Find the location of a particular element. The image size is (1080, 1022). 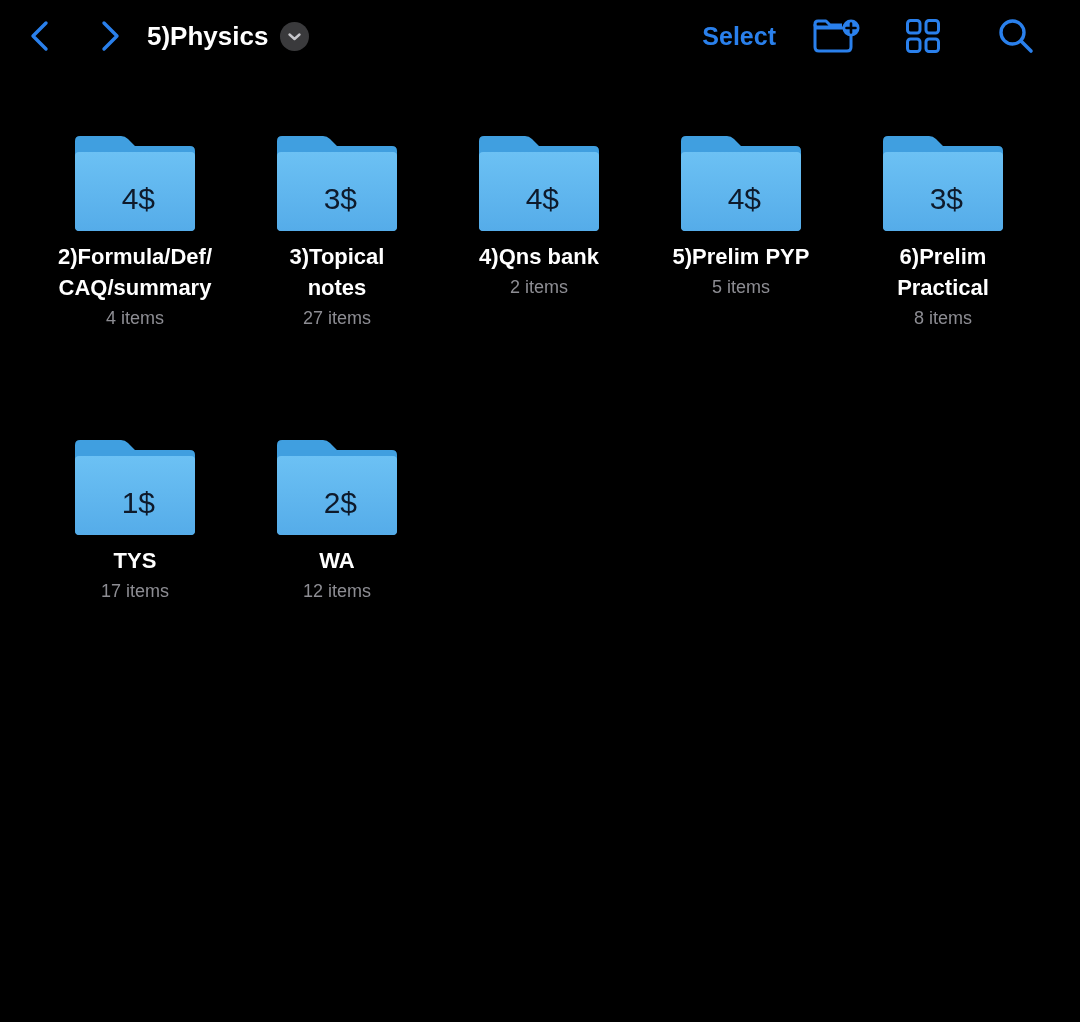

price-label: 2$ is located at coordinates (340, 503).